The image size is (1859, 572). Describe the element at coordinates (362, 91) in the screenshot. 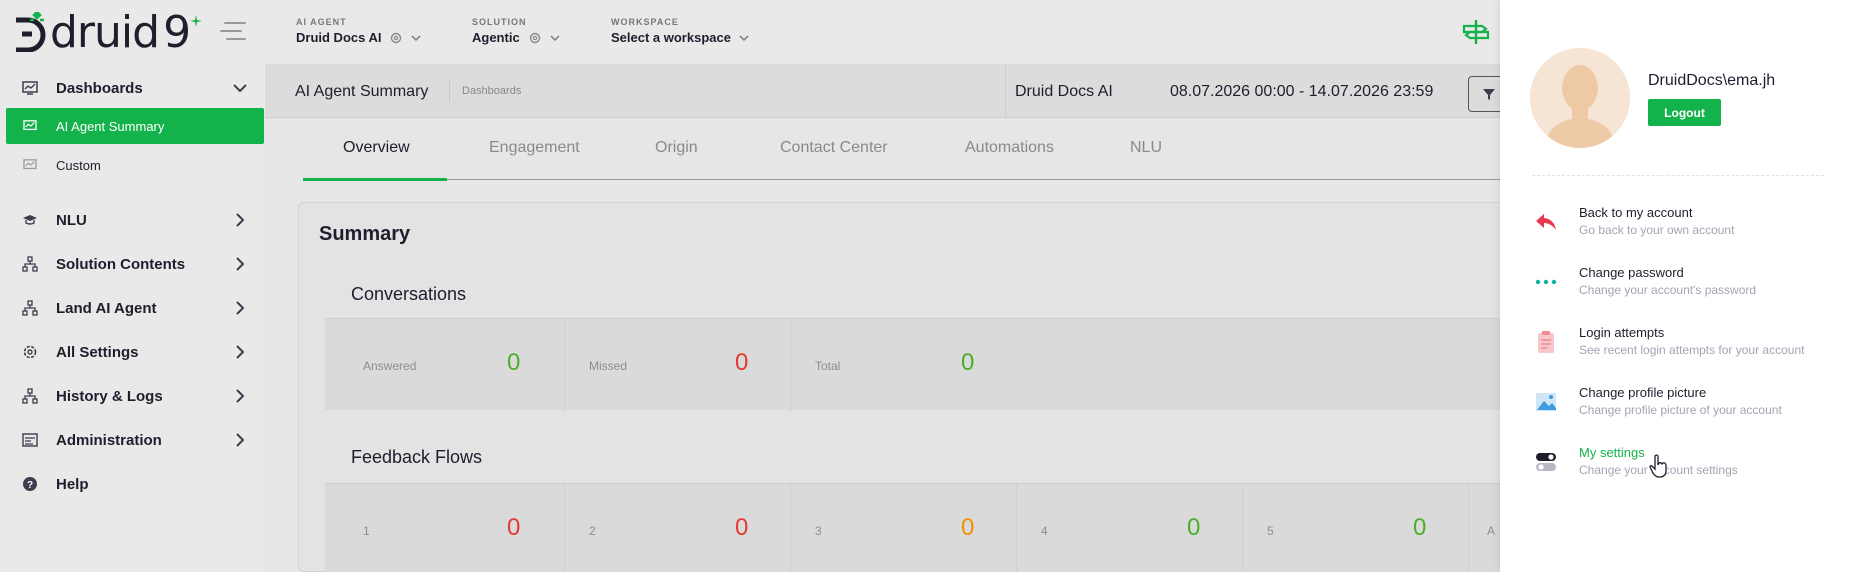

I see `page-title: AI Agent Summary` at that location.